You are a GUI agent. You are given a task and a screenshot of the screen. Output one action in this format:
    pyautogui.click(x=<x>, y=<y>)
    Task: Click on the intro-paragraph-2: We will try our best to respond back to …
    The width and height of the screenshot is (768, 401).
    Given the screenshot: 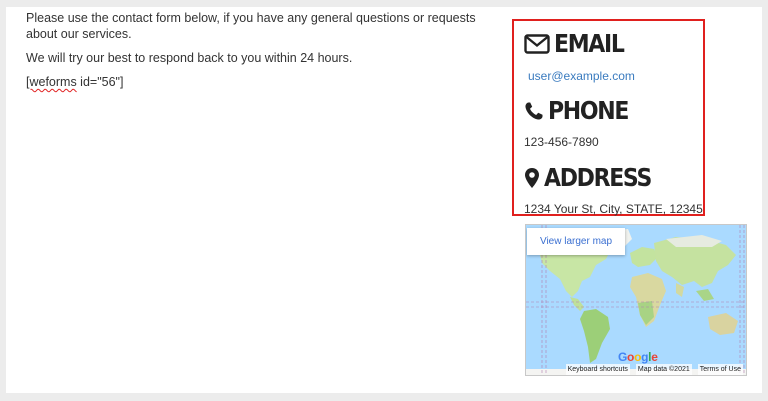 What is the action you would take?
    pyautogui.click(x=189, y=58)
    